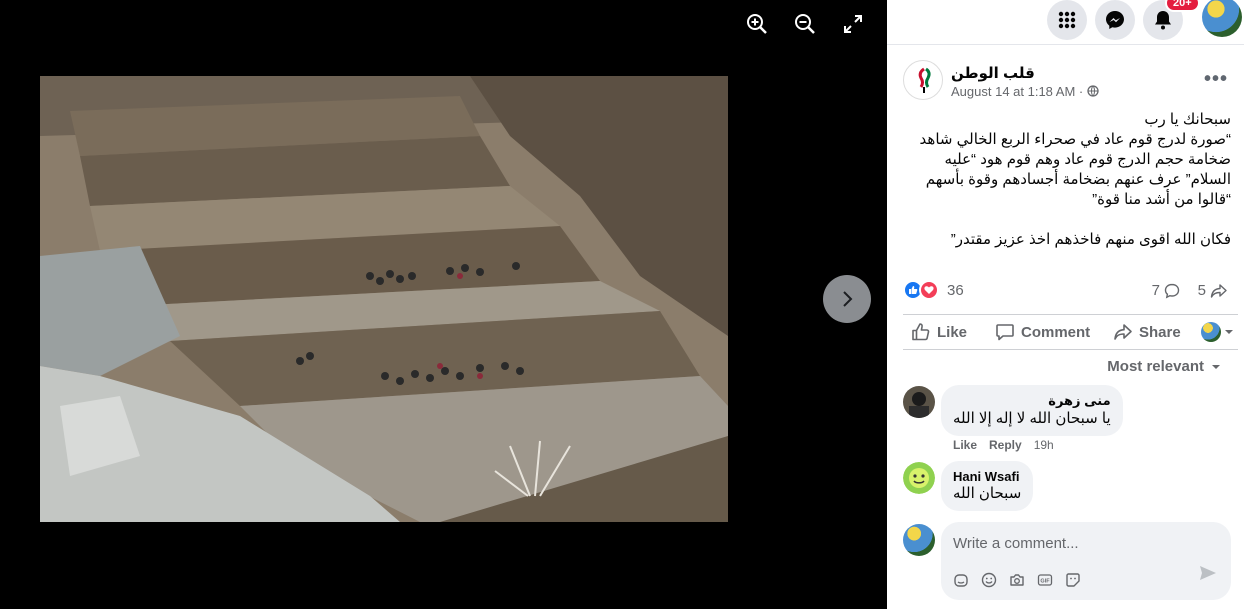 The height and width of the screenshot is (609, 1244). What do you see at coordinates (1211, 332) in the screenshot?
I see `profile-mini-avatar` at bounding box center [1211, 332].